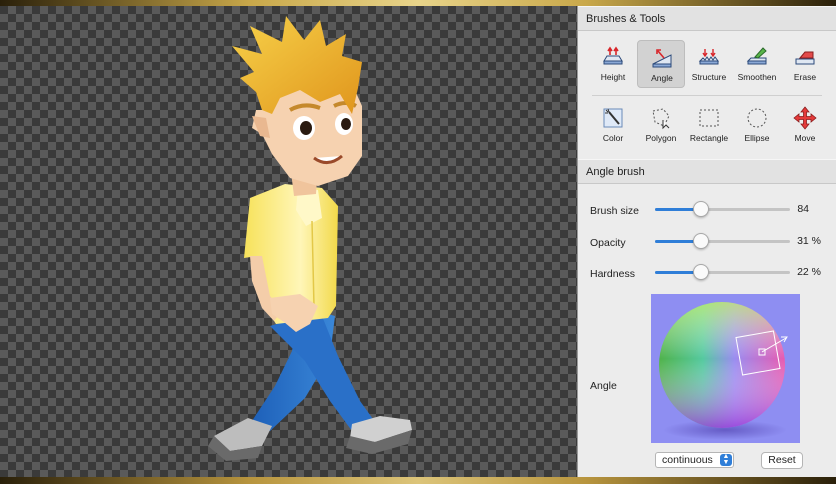 Image resolution: width=836 pixels, height=484 pixels. Describe the element at coordinates (756, 56) in the screenshot. I see `smoothen-brush-icon` at that location.